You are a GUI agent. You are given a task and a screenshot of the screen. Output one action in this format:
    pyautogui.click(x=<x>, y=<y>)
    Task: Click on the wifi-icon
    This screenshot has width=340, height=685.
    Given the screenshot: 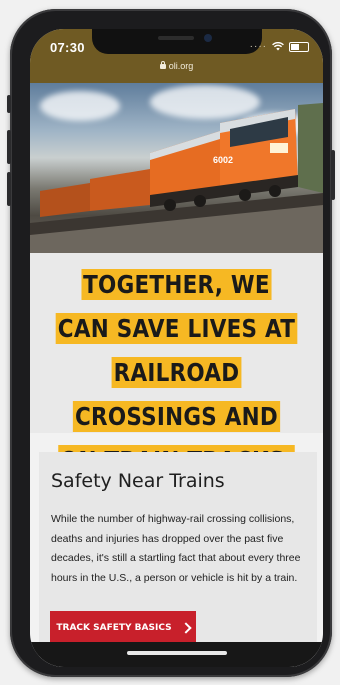 What is the action you would take?
    pyautogui.click(x=278, y=46)
    